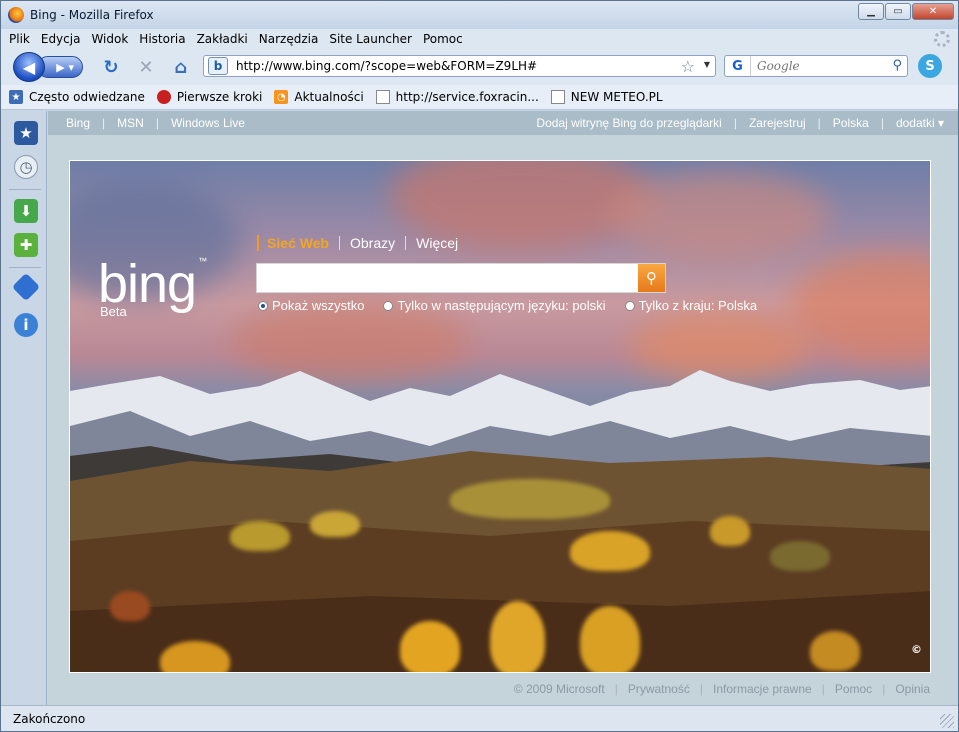  I want to click on radio-label: Pokaż wszystko, so click(318, 305).